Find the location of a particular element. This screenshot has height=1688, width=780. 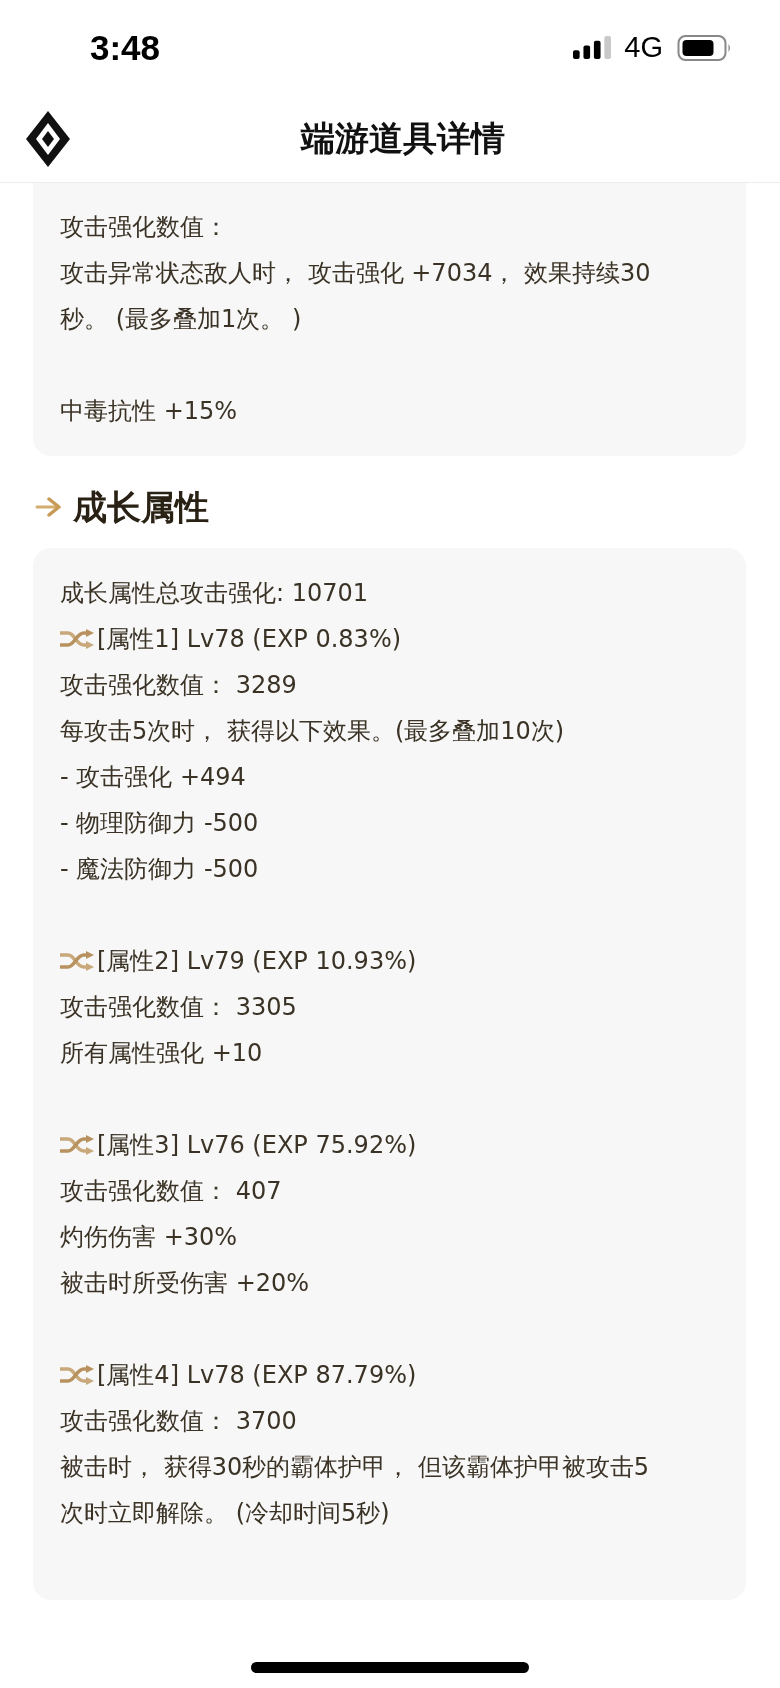

section-title: 成长属性 is located at coordinates (141, 507).